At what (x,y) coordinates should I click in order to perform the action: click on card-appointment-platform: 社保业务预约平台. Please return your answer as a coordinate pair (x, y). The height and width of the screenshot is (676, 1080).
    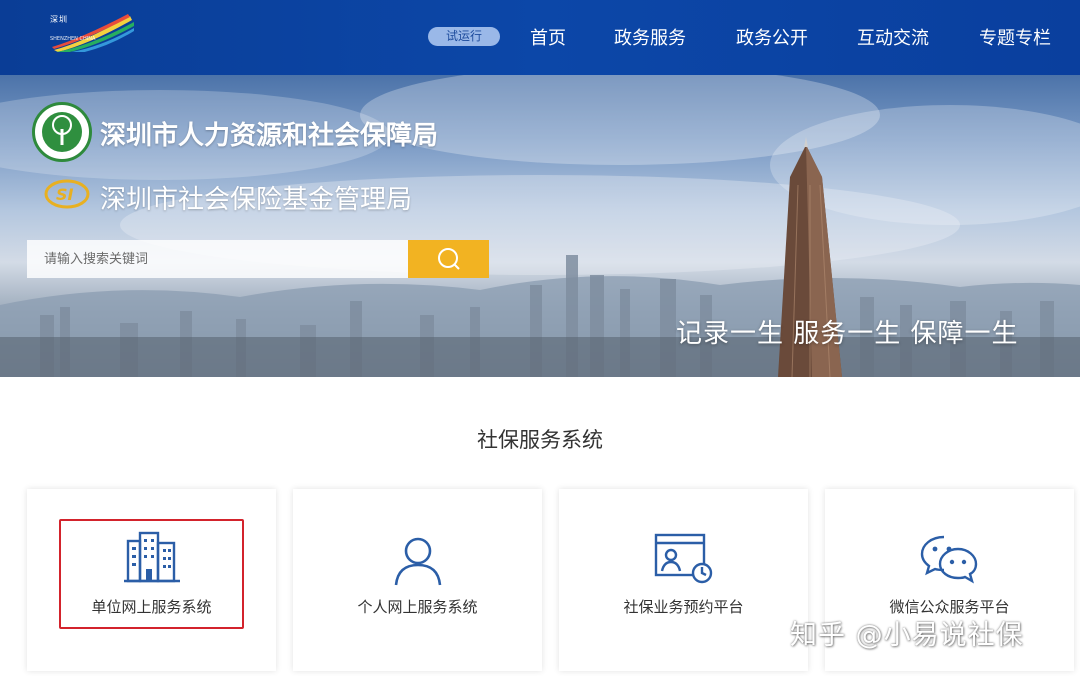
    Looking at the image, I should click on (683, 580).